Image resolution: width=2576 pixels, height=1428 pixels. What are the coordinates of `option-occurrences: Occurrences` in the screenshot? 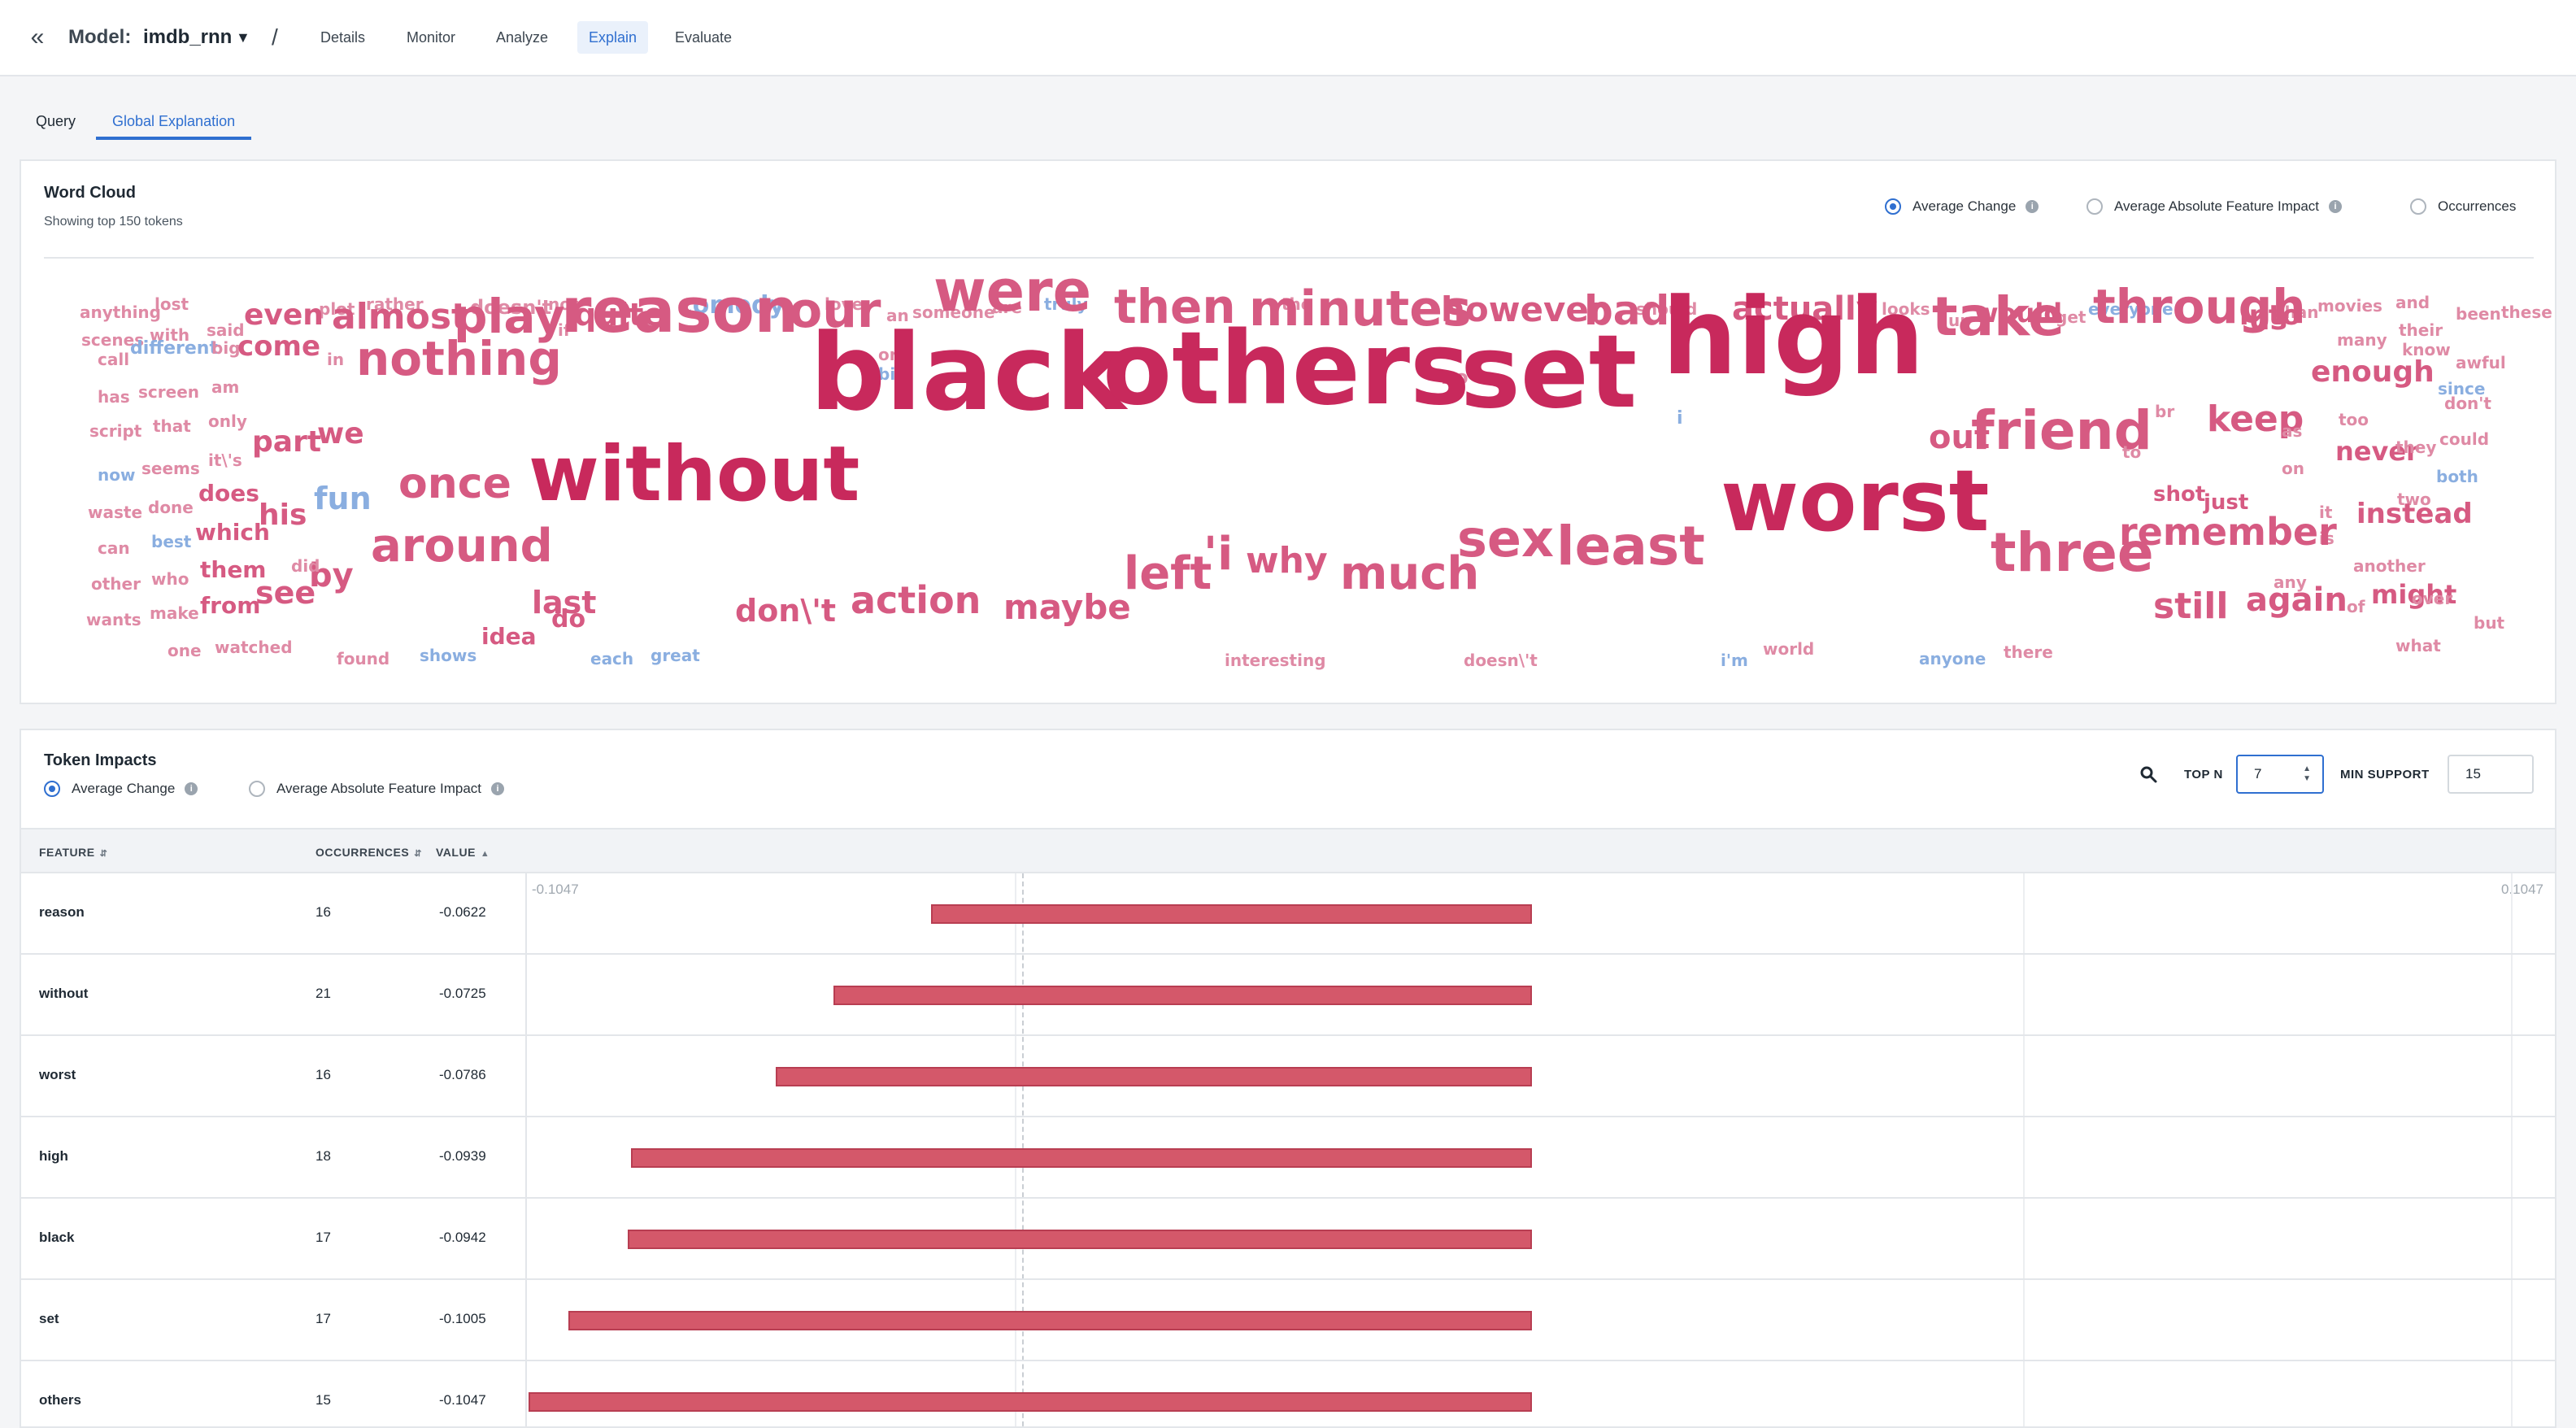 It's located at (2463, 206).